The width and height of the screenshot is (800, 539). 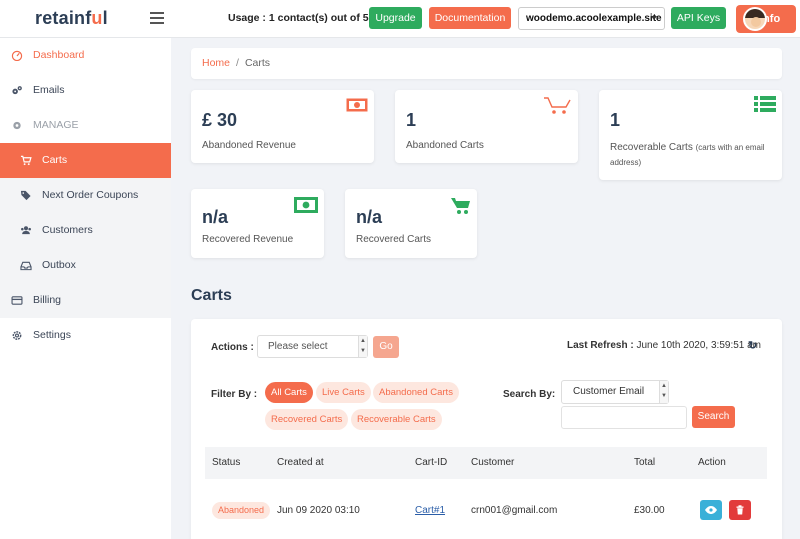 What do you see at coordinates (56, 125) in the screenshot?
I see `sidebar-item-label: MANAGE` at bounding box center [56, 125].